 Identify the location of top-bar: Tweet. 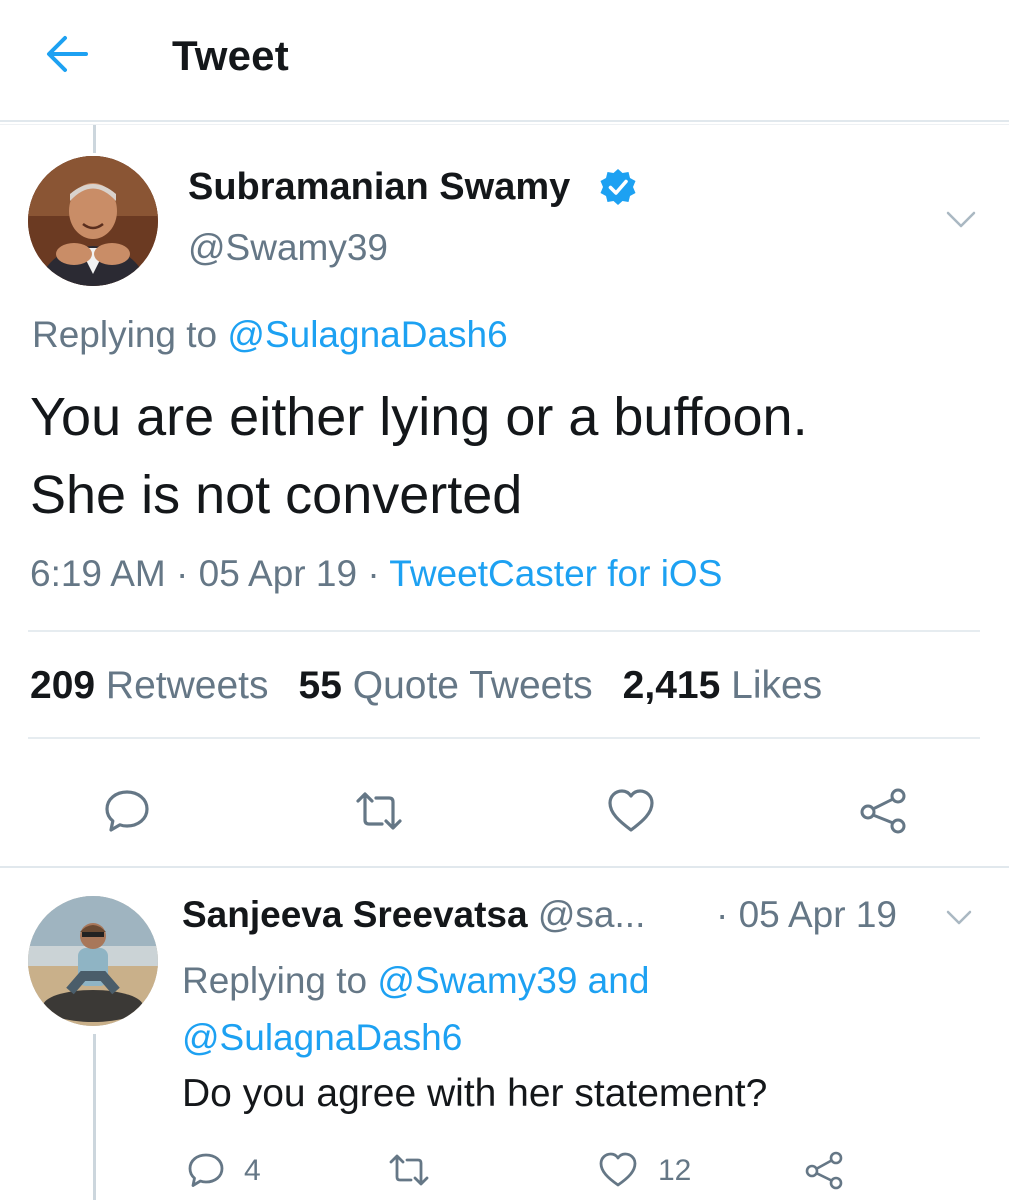
(504, 60).